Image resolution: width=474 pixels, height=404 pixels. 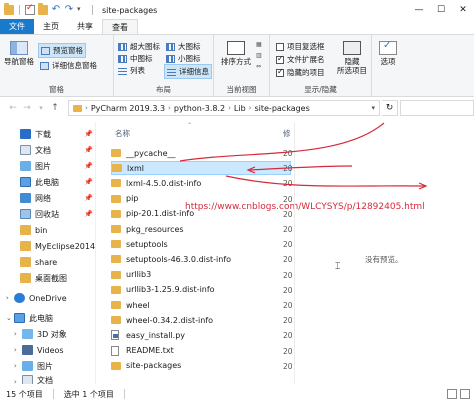 I want to click on table-row: setuptools, so click(x=201, y=244).